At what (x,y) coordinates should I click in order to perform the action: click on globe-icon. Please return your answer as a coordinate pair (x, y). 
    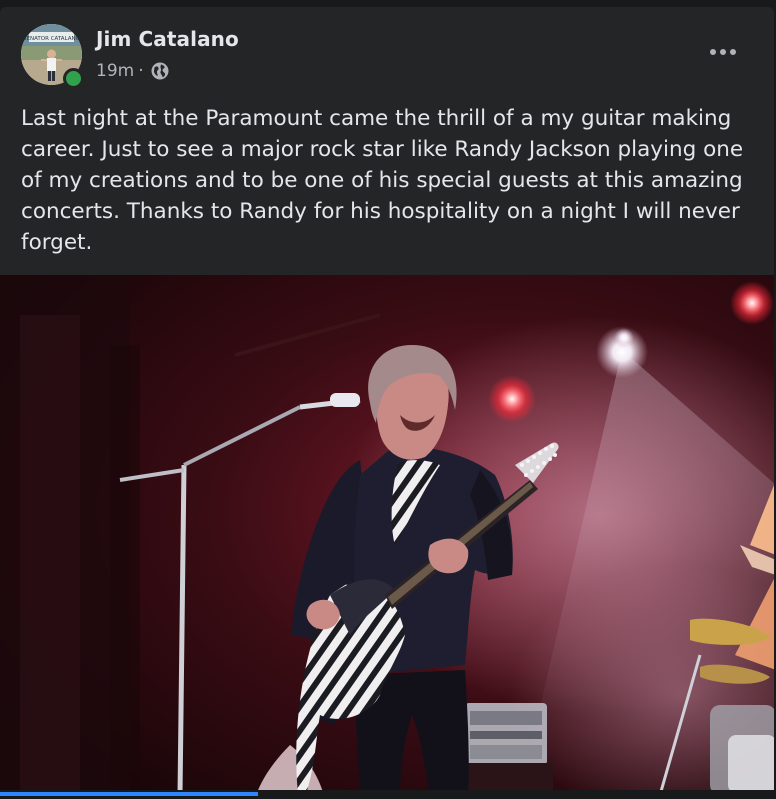
    Looking at the image, I should click on (160, 71).